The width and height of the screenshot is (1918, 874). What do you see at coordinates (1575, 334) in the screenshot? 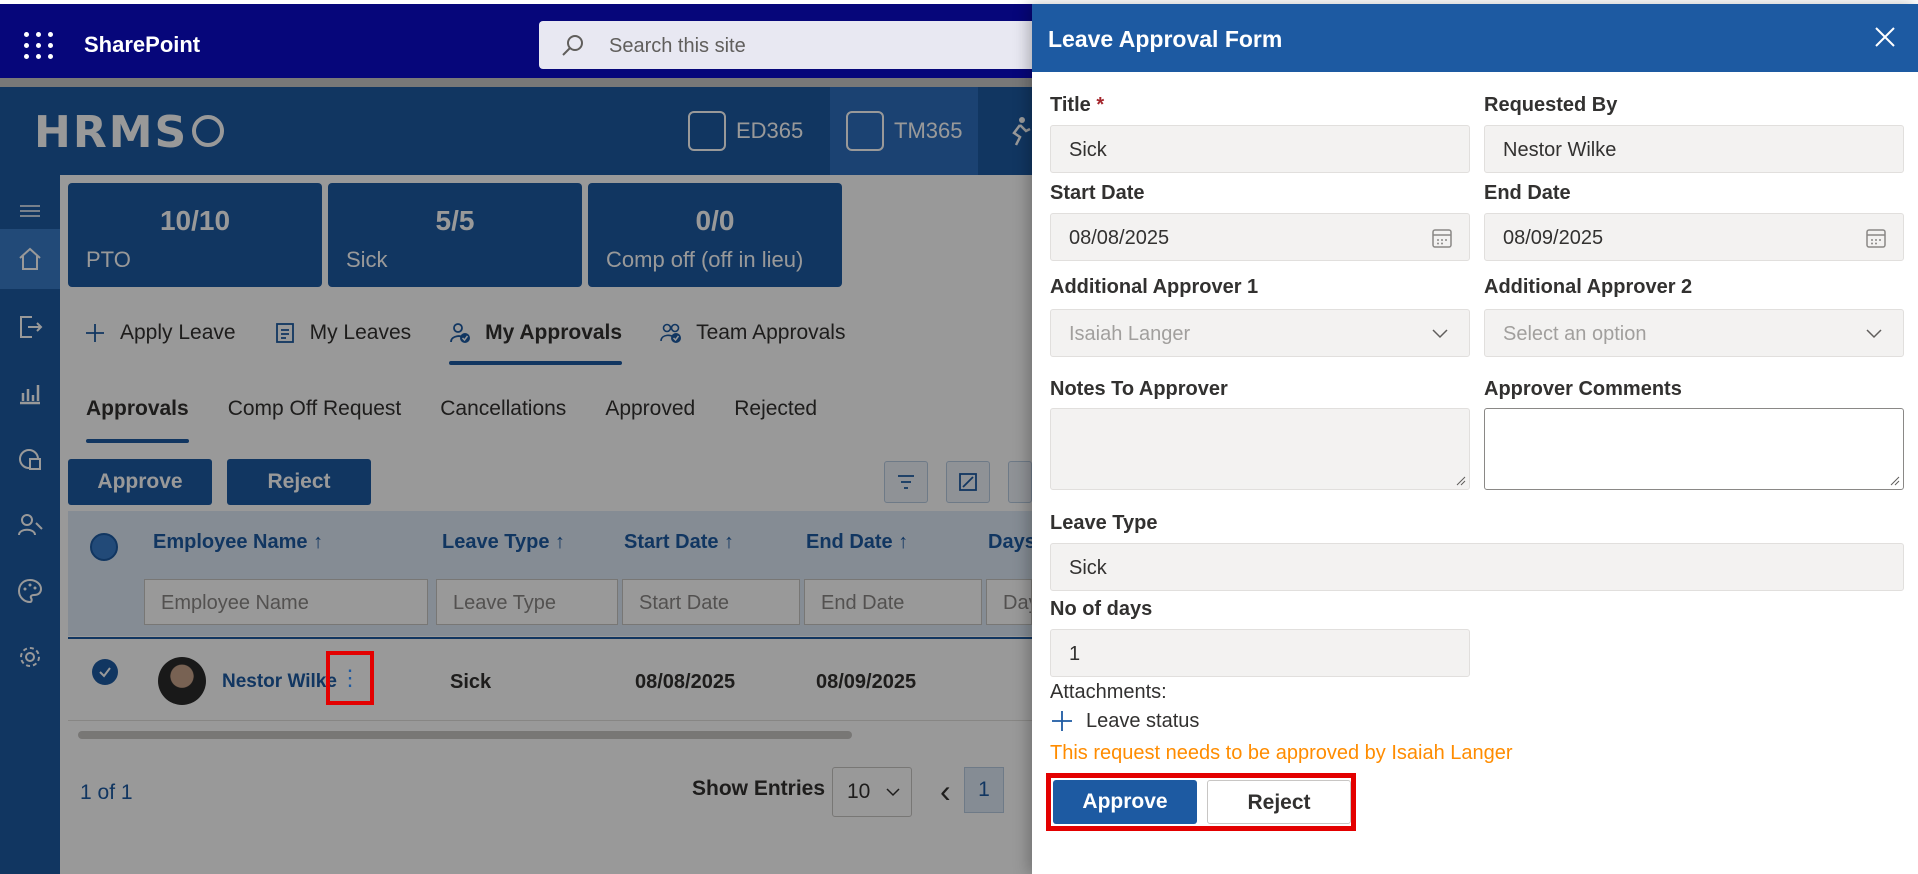
I see `approver2-placeholder: Select an option` at bounding box center [1575, 334].